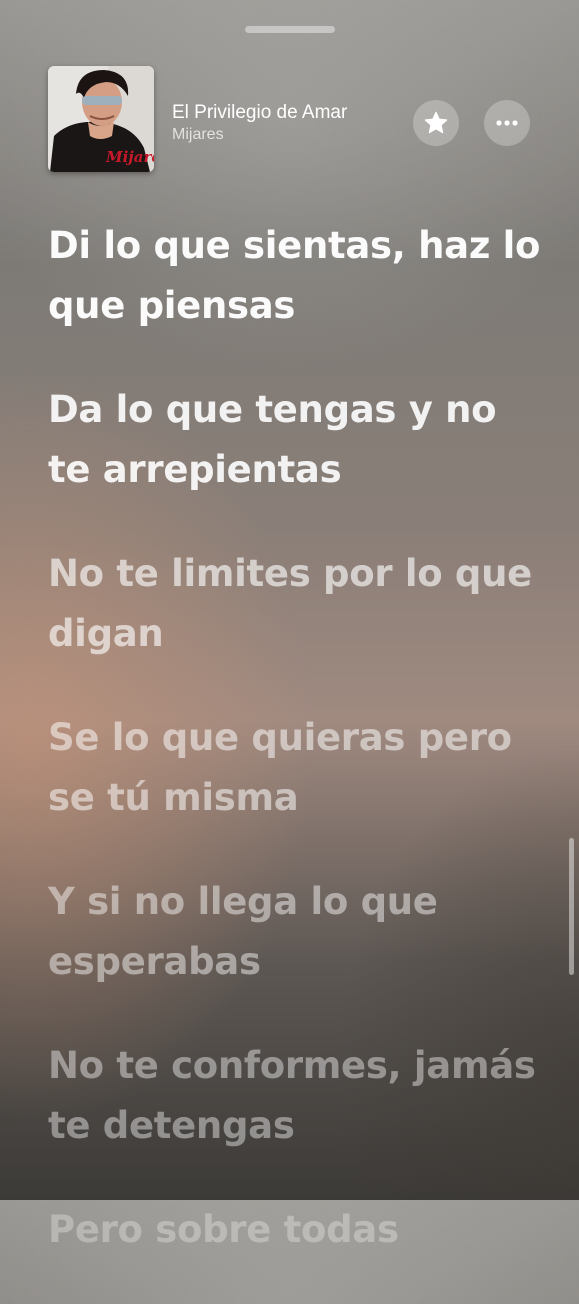  Describe the element at coordinates (259, 113) in the screenshot. I see `track-title: El Privilegio de Amar` at that location.